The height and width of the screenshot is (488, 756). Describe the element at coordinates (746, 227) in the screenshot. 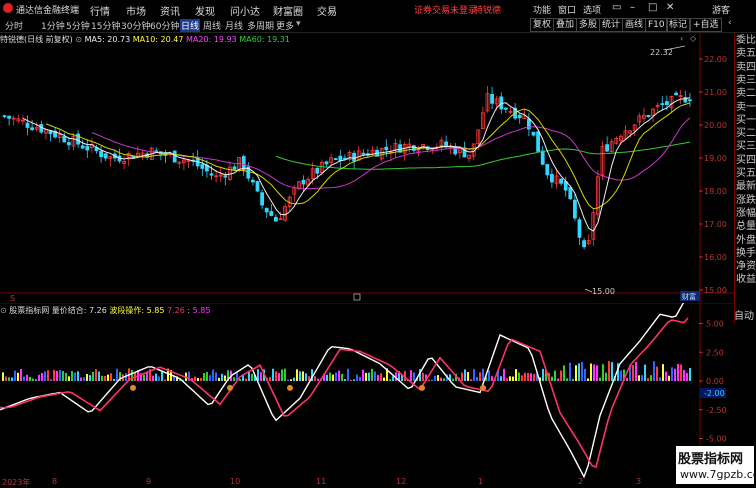

I see `quote-field-label: 总量` at that location.